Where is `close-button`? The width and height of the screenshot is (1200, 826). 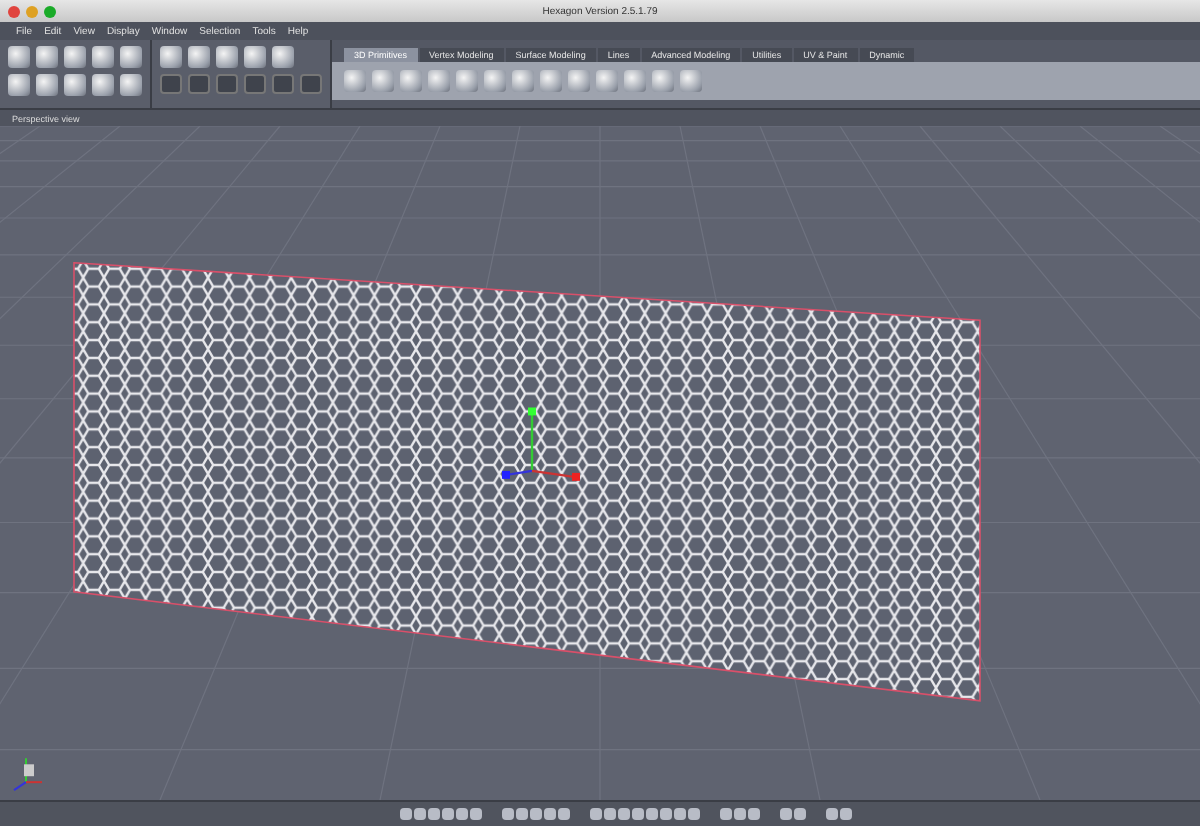 close-button is located at coordinates (14, 11).